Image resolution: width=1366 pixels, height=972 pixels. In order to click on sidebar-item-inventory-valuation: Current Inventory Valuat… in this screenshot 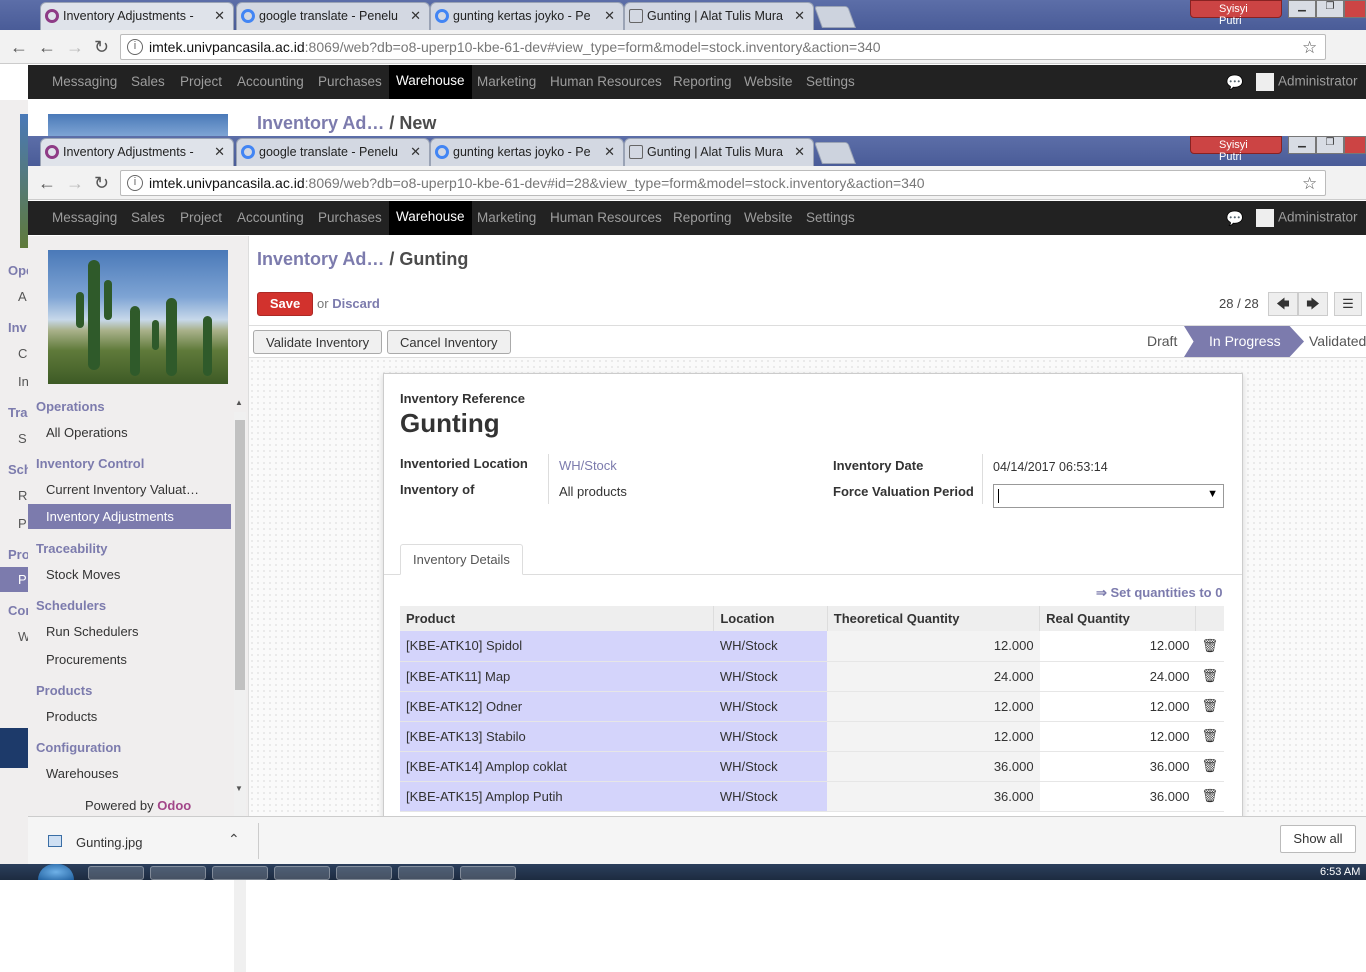, I will do `click(122, 489)`.